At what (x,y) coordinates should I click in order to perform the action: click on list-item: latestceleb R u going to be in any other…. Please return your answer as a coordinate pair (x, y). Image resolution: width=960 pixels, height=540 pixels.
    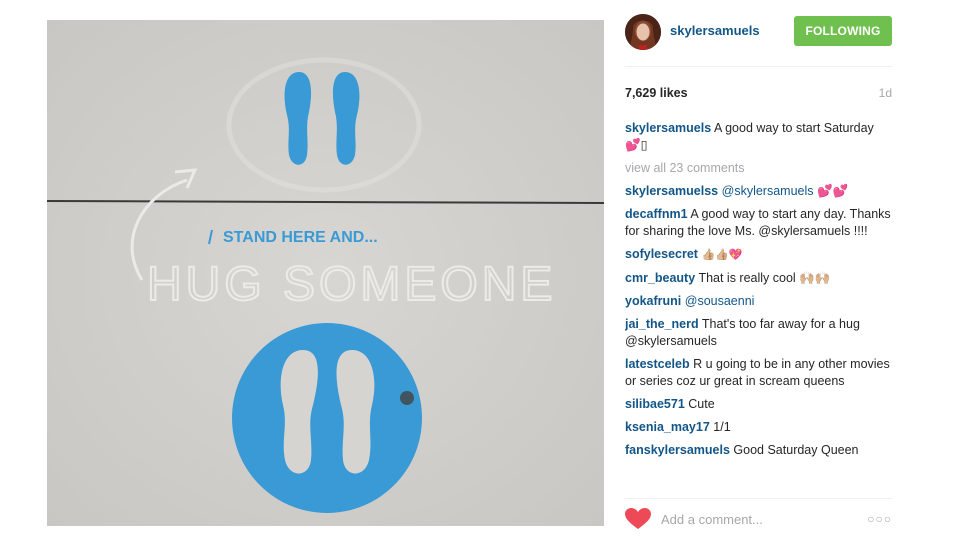
    Looking at the image, I should click on (758, 373).